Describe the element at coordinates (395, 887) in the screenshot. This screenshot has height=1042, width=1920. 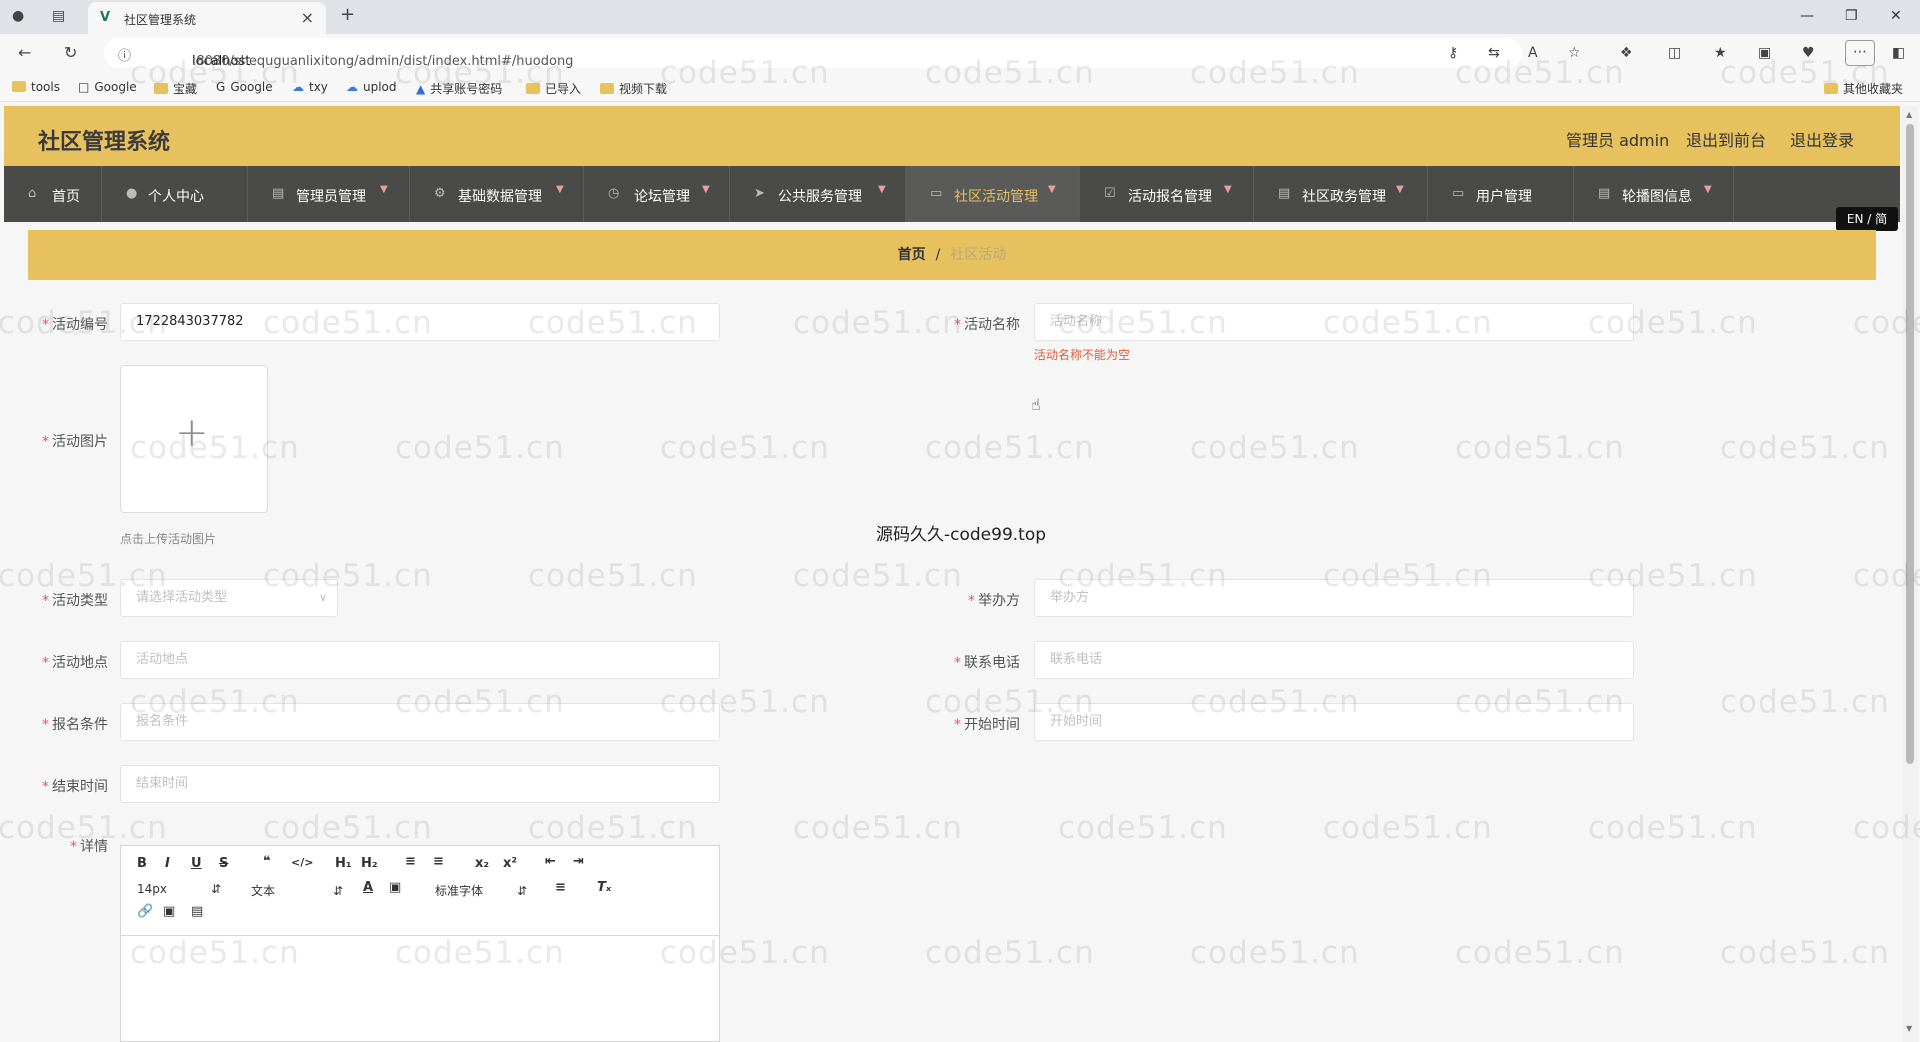
I see `background-color-icon: ▣` at that location.